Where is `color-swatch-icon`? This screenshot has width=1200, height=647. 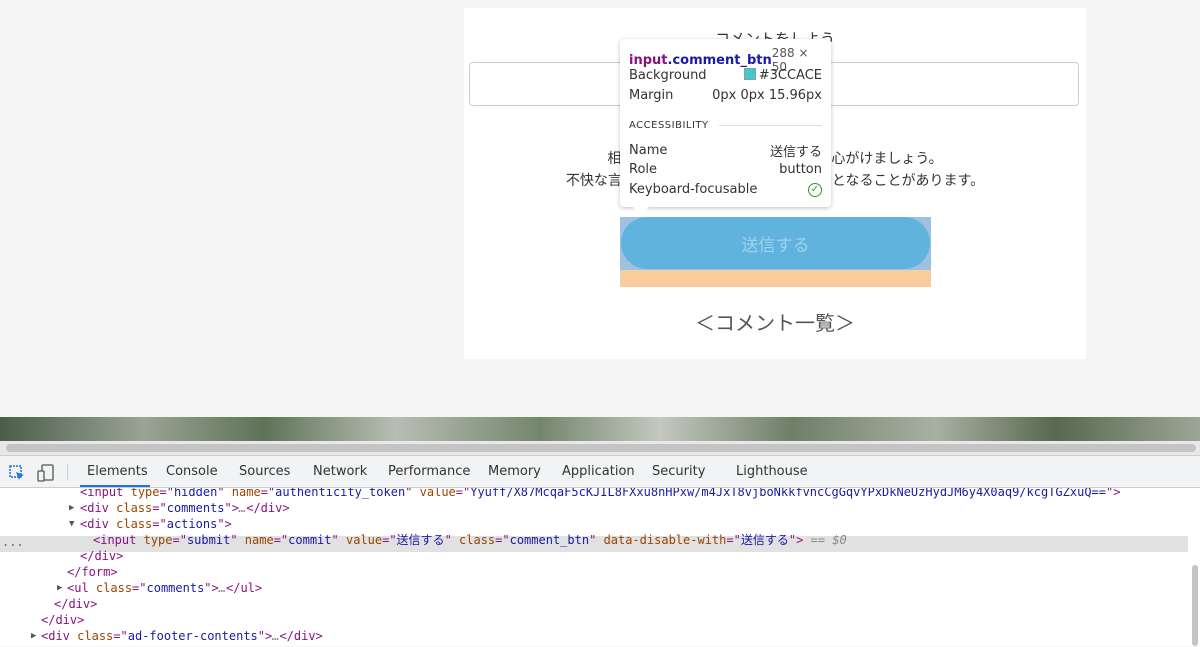 color-swatch-icon is located at coordinates (749, 74).